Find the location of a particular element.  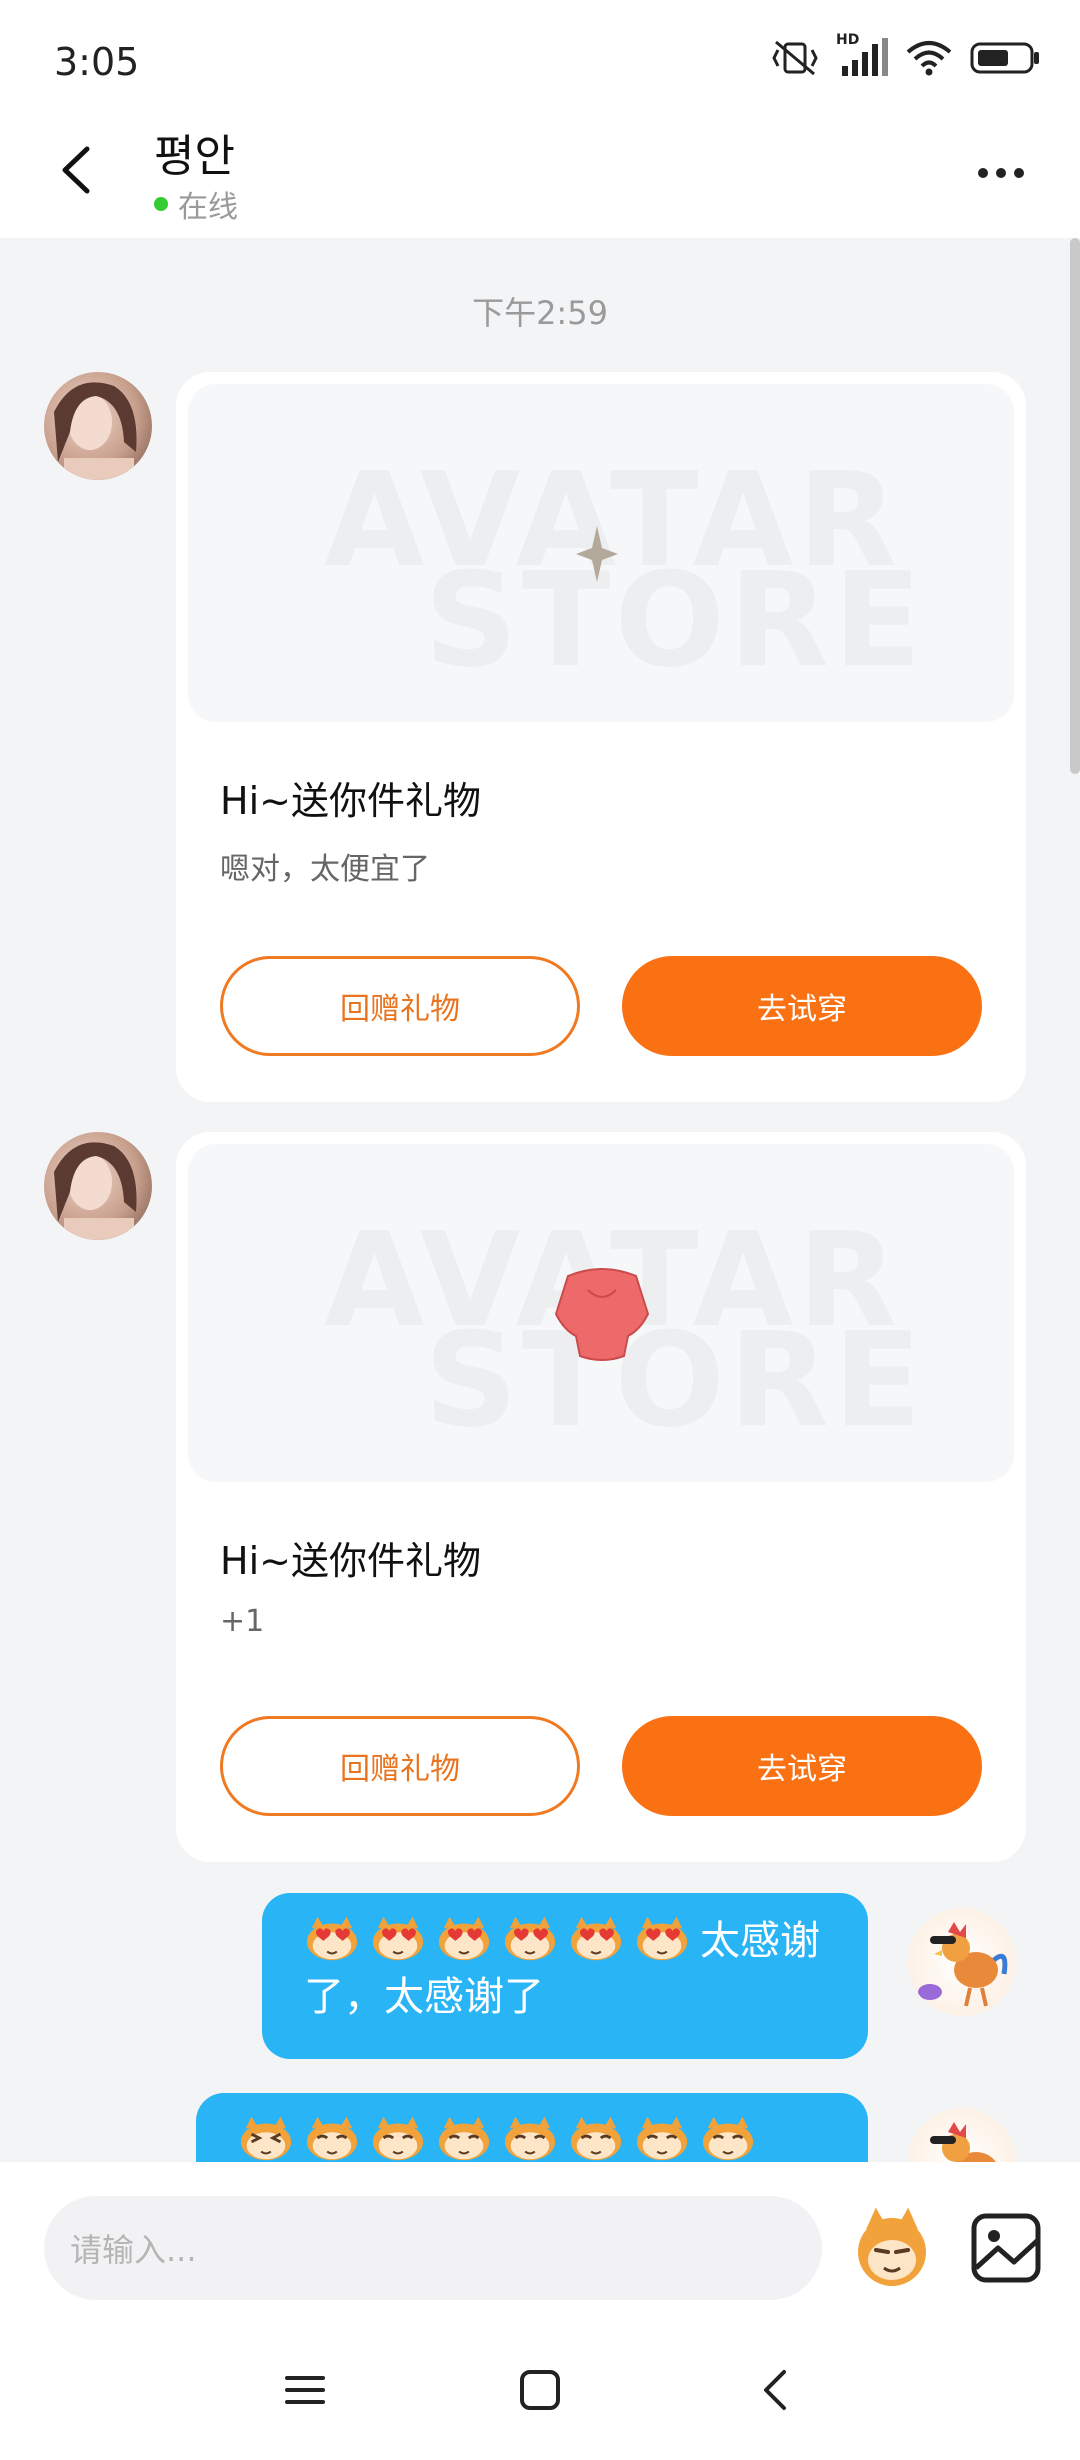

more-options-button is located at coordinates (1001, 173).